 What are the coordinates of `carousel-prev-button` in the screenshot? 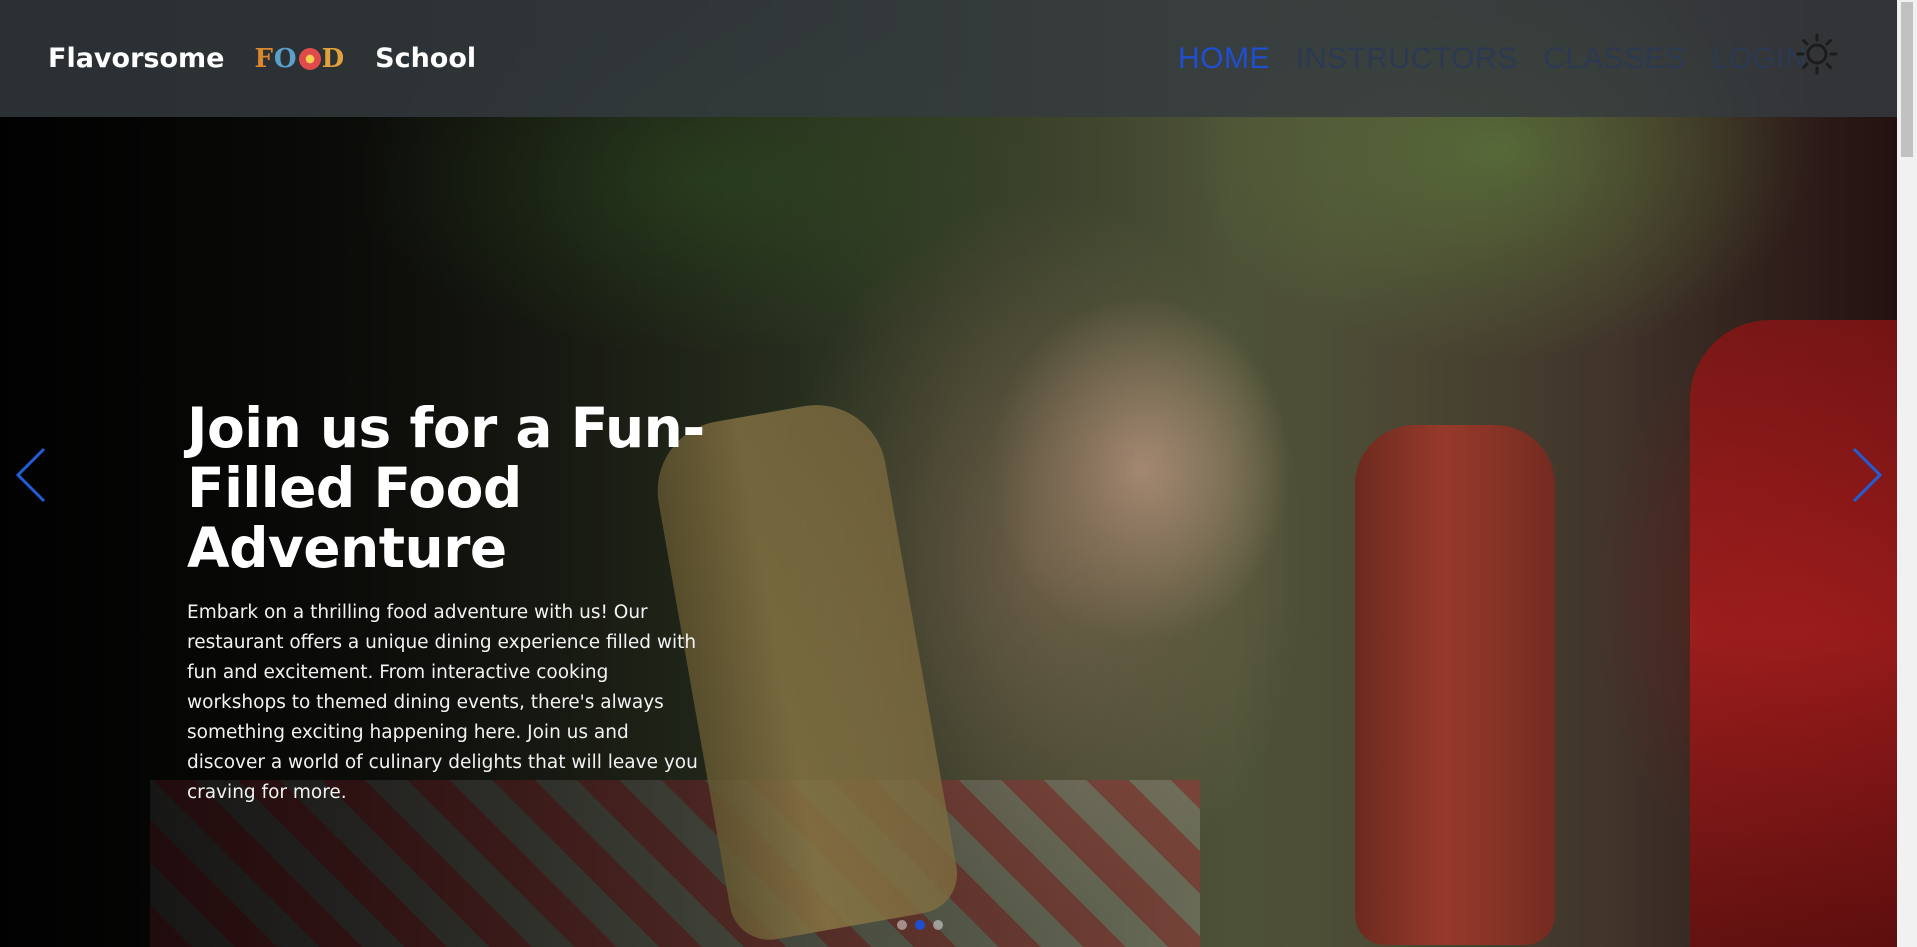 It's located at (31, 475).